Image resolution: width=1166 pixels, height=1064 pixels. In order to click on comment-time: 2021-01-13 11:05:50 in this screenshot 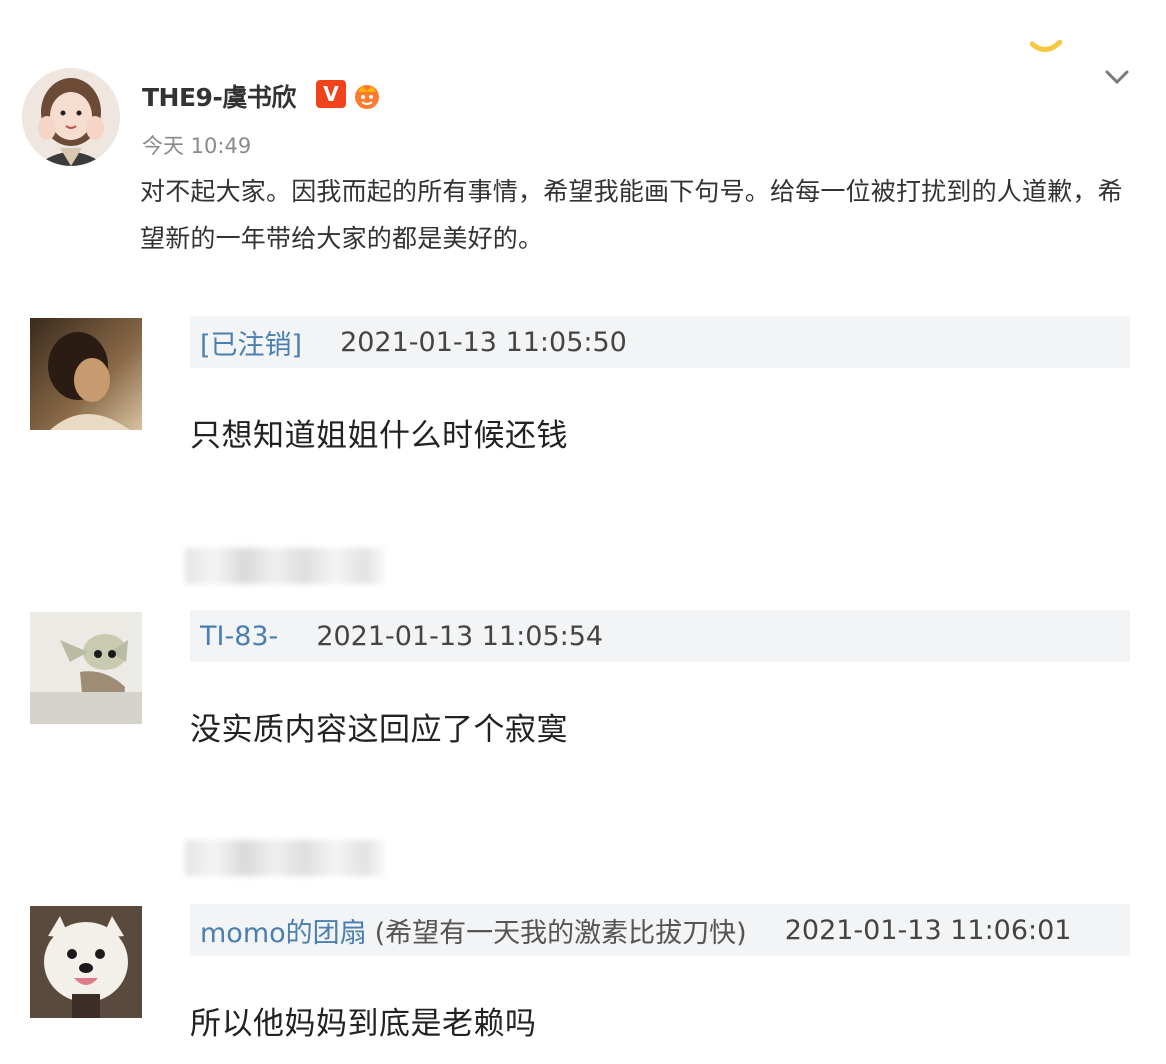, I will do `click(483, 342)`.